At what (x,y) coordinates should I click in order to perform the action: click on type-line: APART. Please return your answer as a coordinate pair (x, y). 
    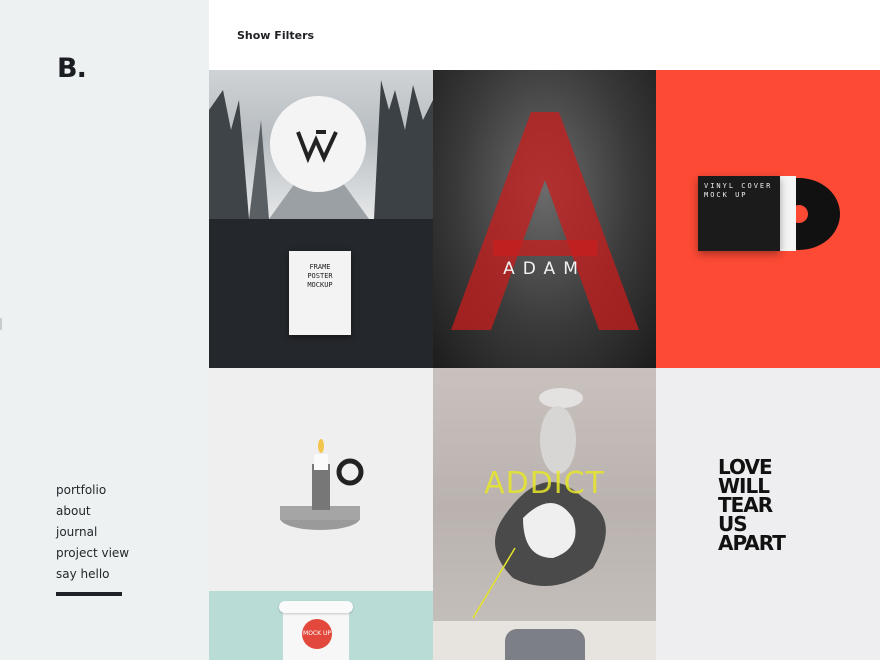
    Looking at the image, I should click on (752, 543).